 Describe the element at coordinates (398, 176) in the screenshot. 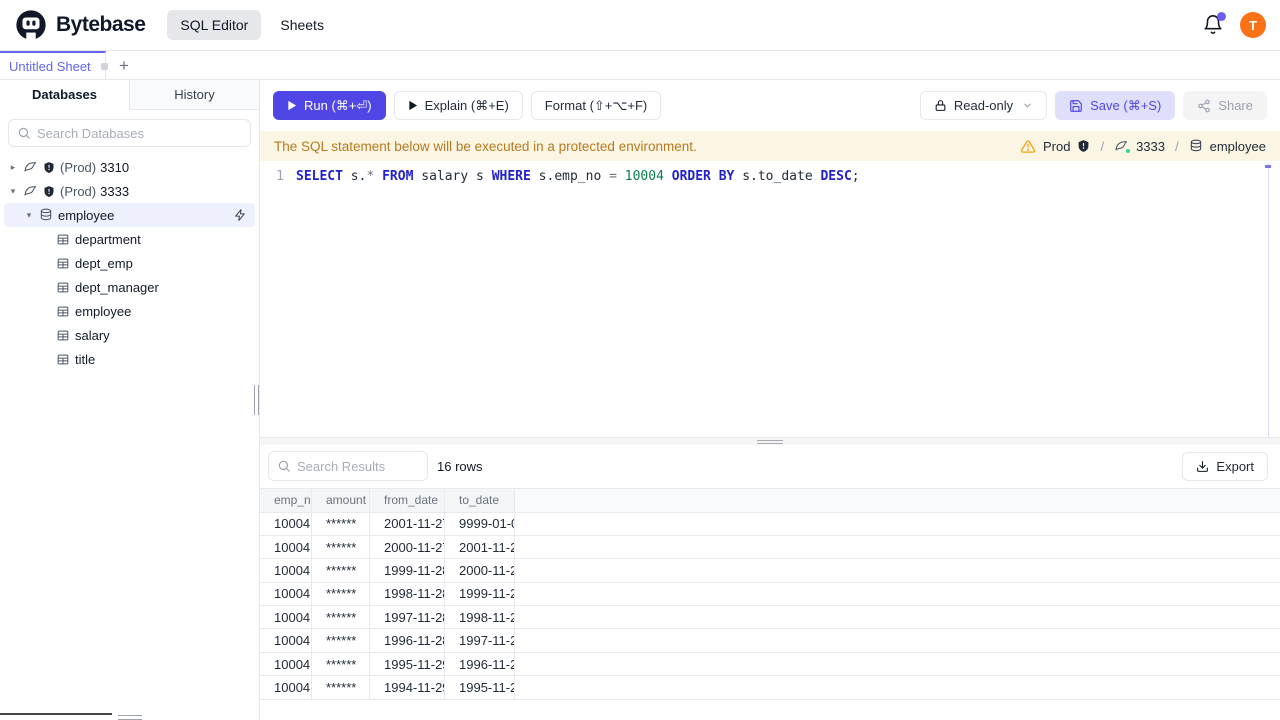

I see `sql-token-kw: FROM` at that location.